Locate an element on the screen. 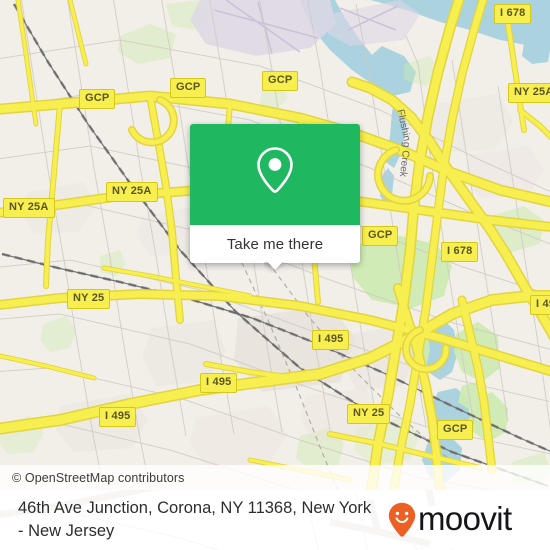  take-me-there-label: Take me there is located at coordinates (275, 244).